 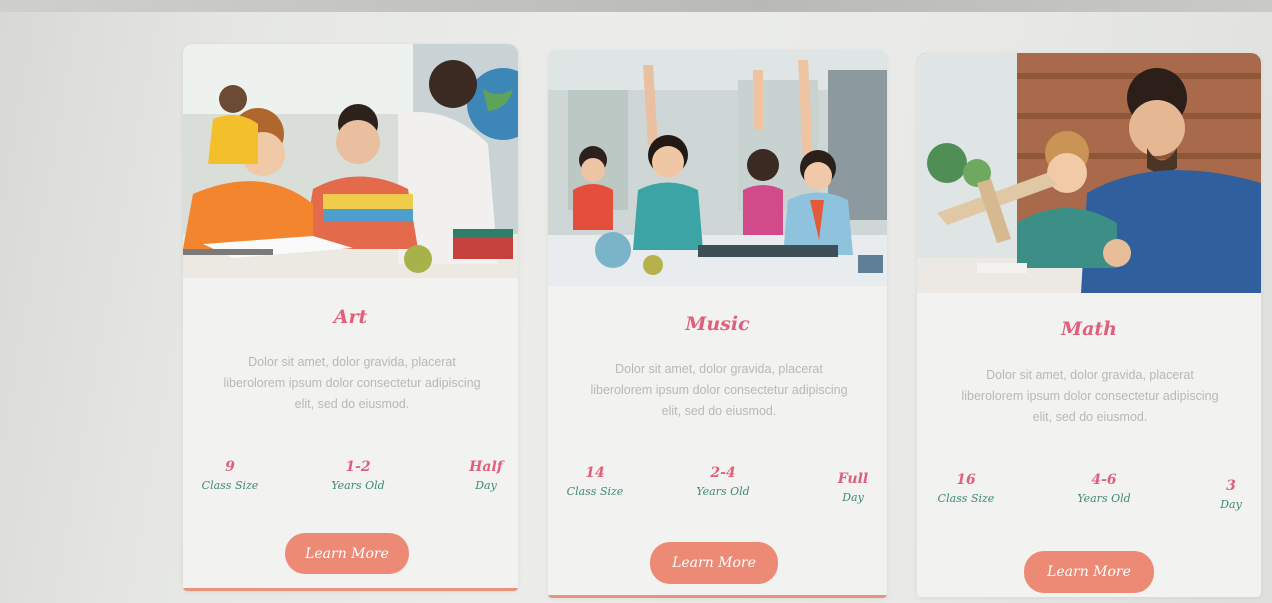 What do you see at coordinates (486, 467) in the screenshot?
I see `stat-value: Half` at bounding box center [486, 467].